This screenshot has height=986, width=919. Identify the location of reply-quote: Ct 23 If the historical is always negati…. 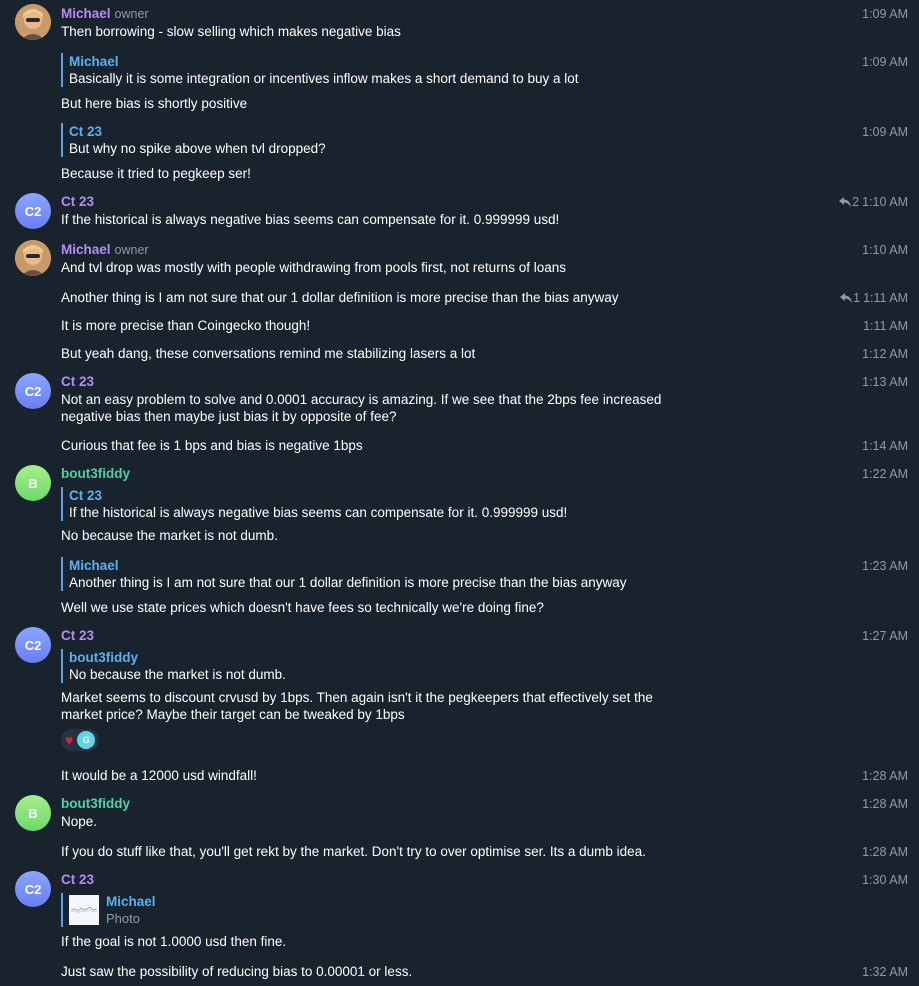
(314, 504).